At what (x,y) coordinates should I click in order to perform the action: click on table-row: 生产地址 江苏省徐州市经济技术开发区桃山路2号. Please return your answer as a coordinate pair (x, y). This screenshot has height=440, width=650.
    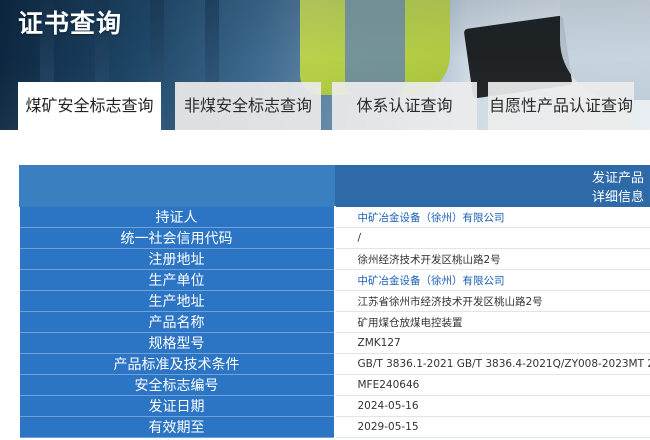
    Looking at the image, I should click on (334, 301).